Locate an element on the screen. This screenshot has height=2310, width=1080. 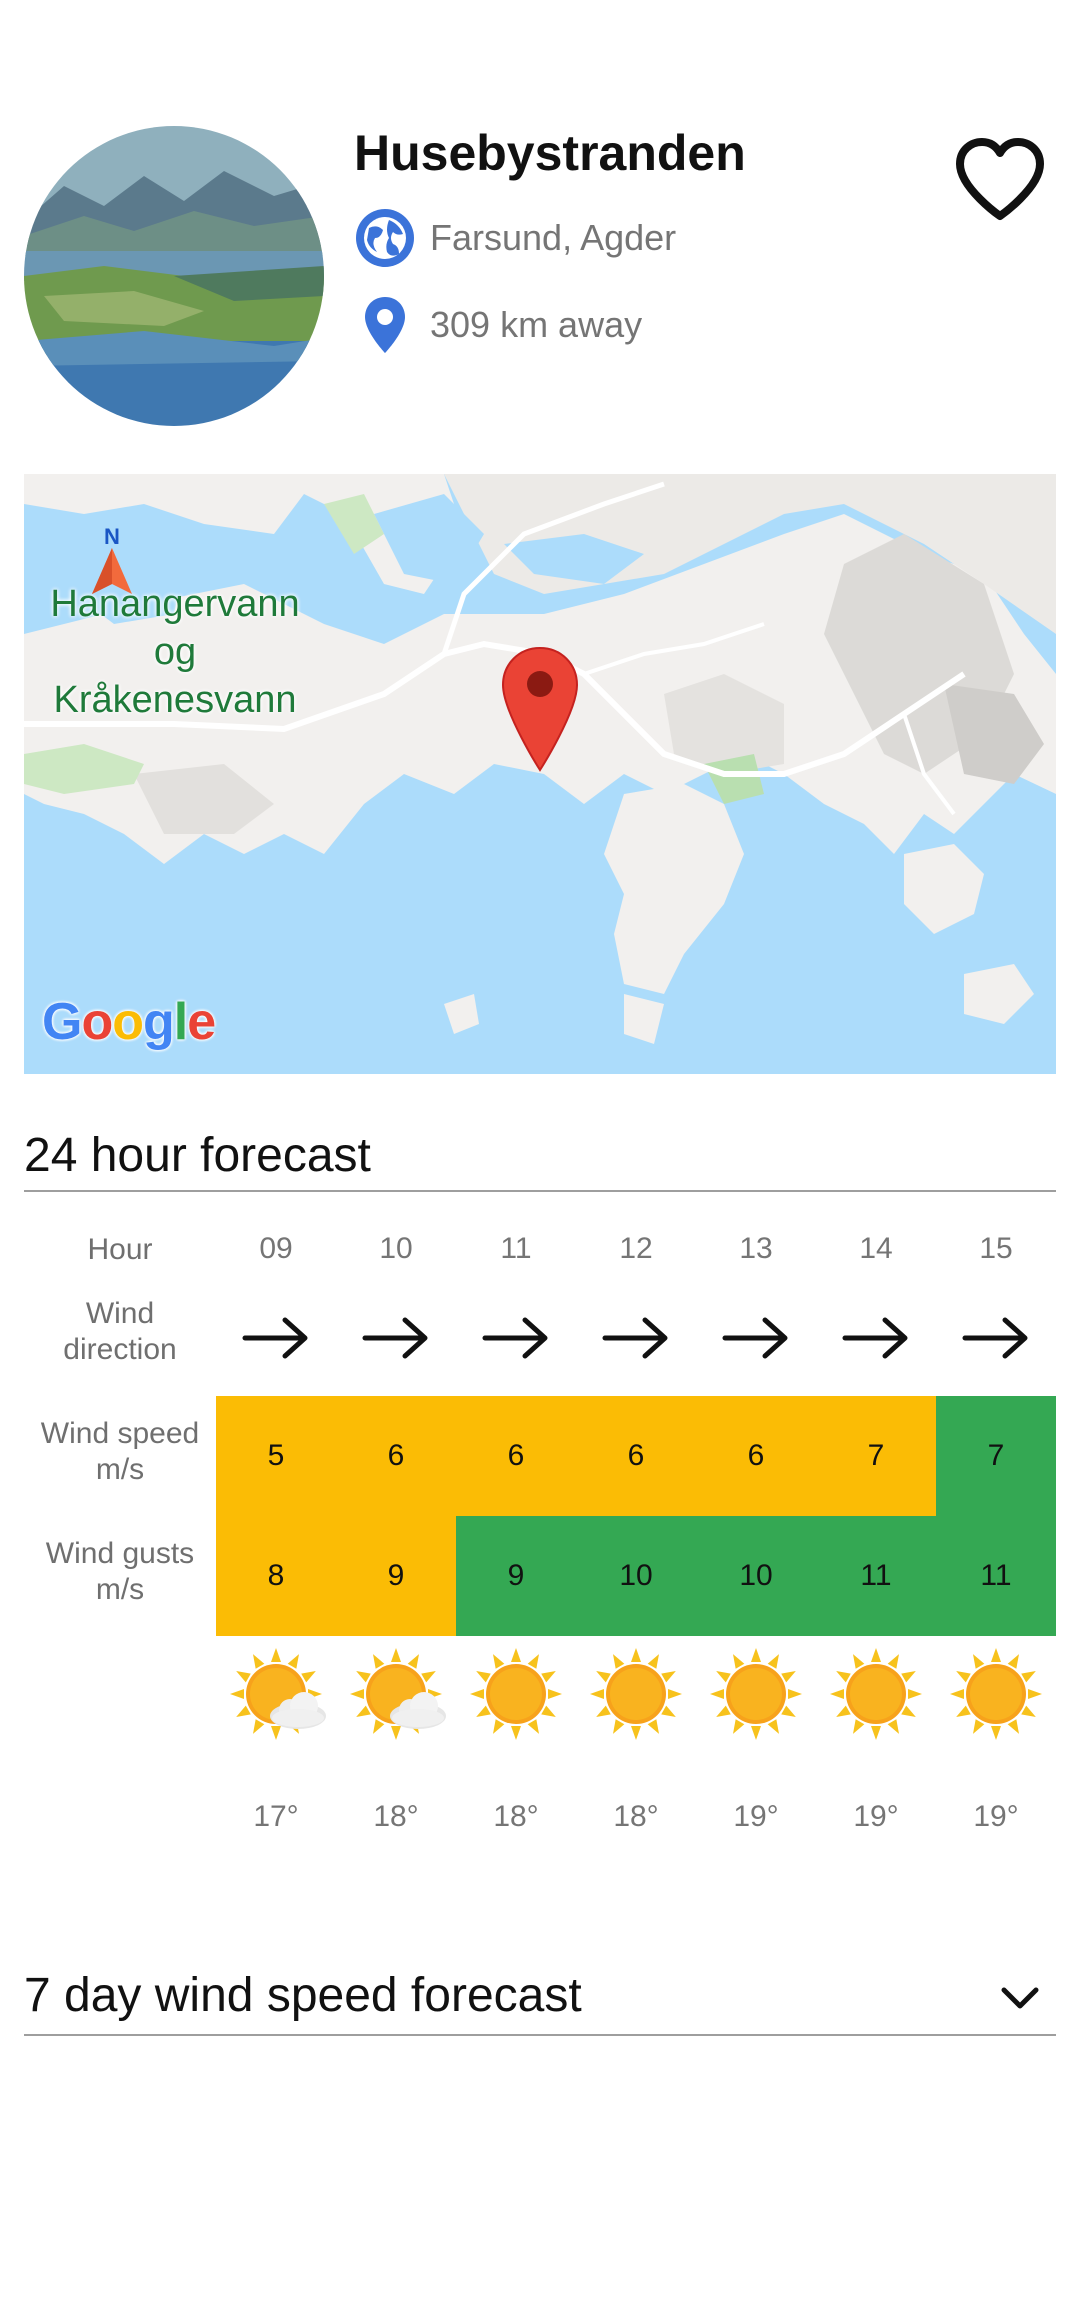
google-logo: Google is located at coordinates (129, 1022).